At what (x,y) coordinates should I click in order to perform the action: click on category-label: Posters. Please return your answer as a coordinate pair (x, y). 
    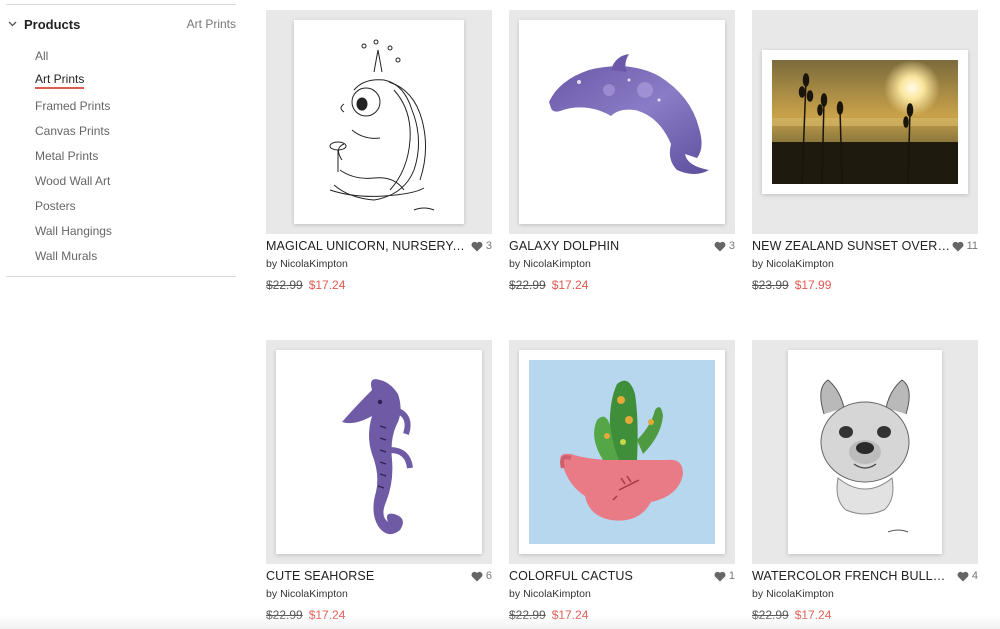
    Looking at the image, I should click on (55, 205).